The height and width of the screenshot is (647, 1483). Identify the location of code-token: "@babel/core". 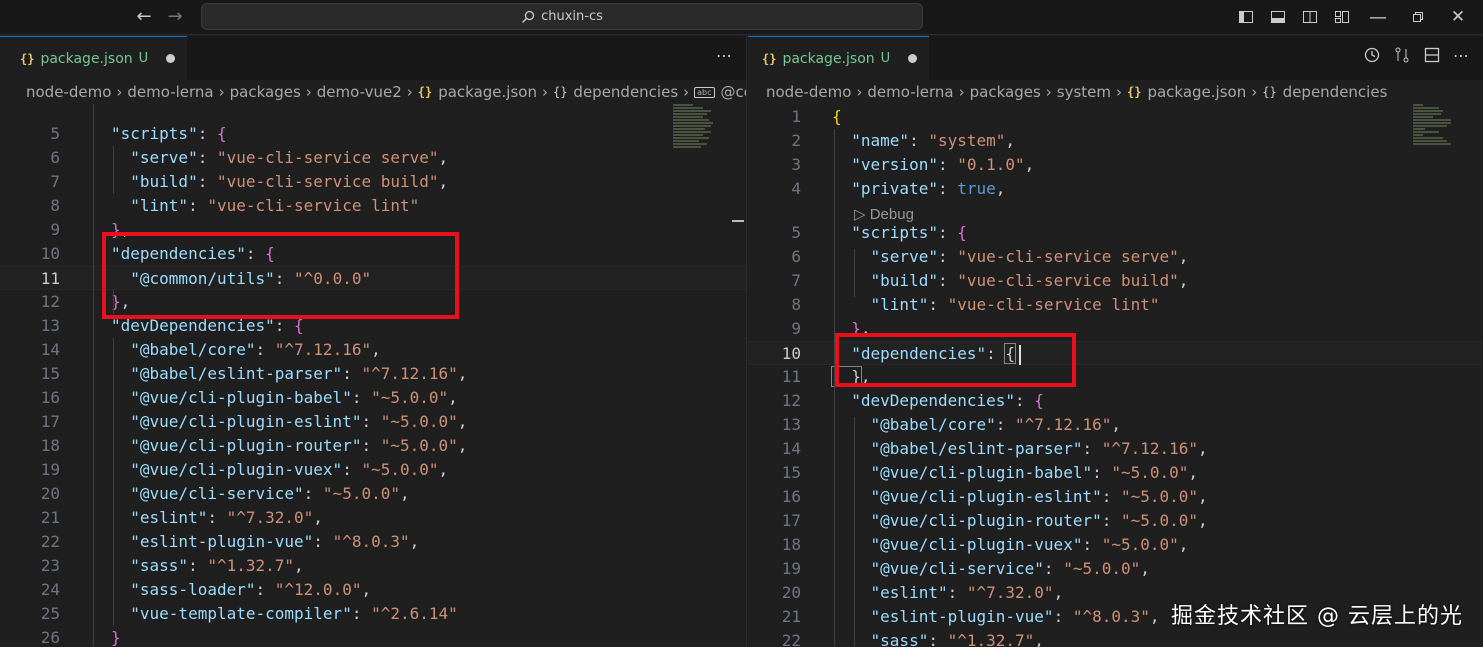
(914, 424).